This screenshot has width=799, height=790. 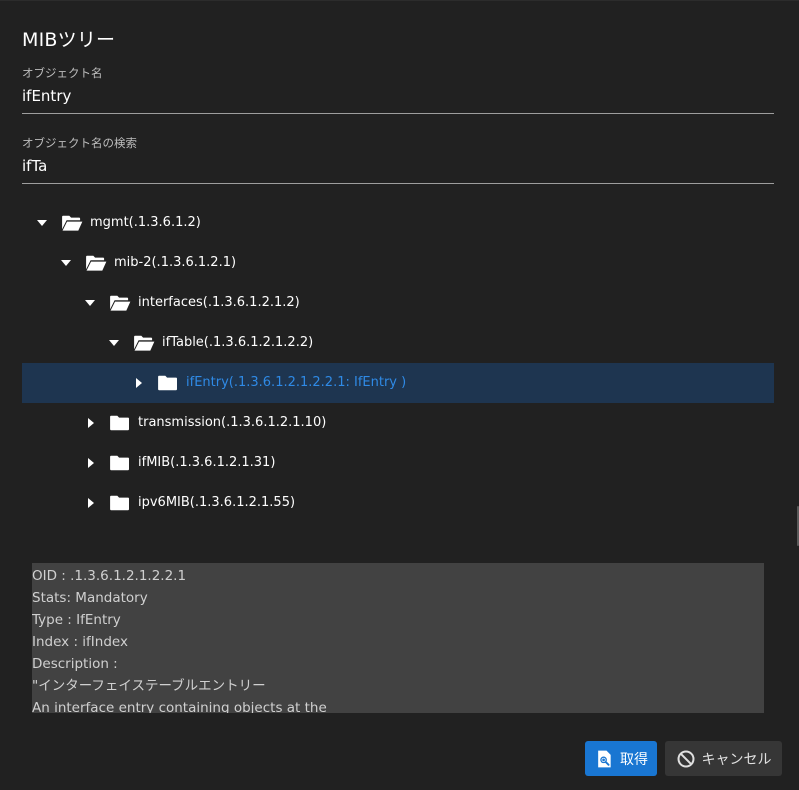 What do you see at coordinates (398, 169) in the screenshot?
I see `object-search-input` at bounding box center [398, 169].